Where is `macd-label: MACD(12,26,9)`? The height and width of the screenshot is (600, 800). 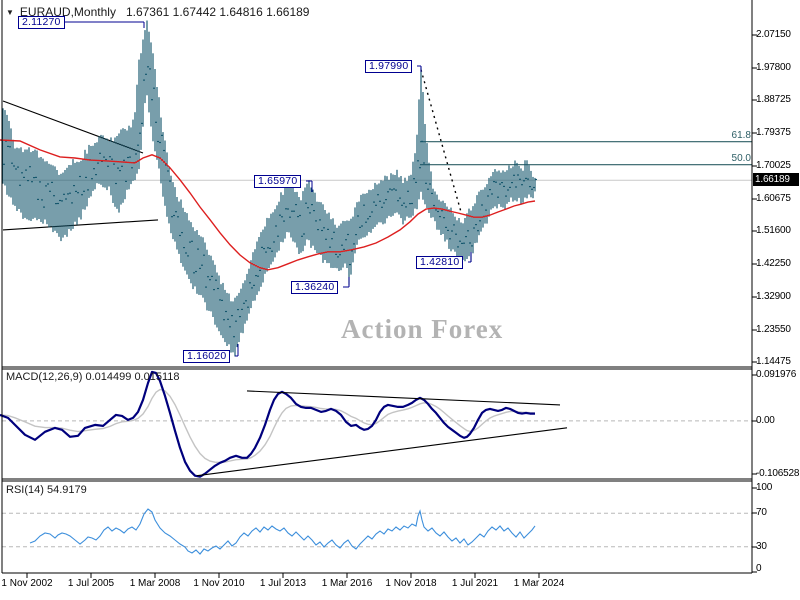
macd-label: MACD(12,26,9) is located at coordinates (44, 377).